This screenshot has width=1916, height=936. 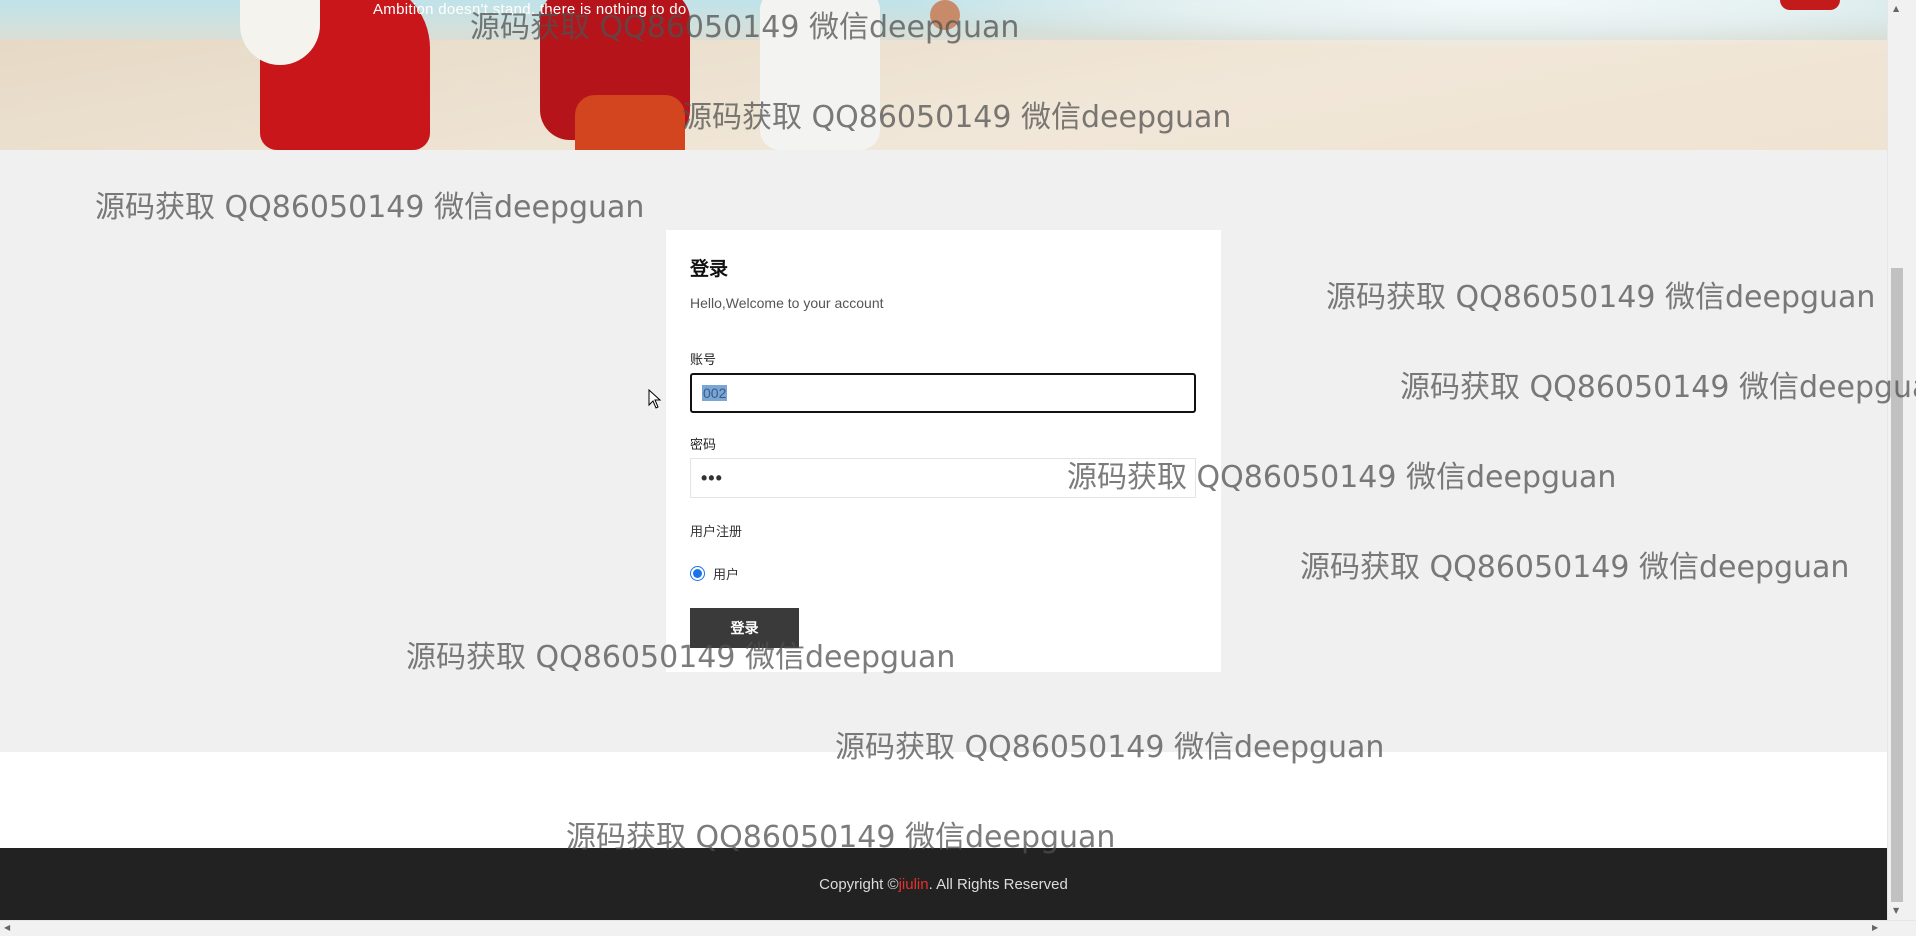 What do you see at coordinates (7, 927) in the screenshot?
I see `scroll-left-arrow-icon: ◀` at bounding box center [7, 927].